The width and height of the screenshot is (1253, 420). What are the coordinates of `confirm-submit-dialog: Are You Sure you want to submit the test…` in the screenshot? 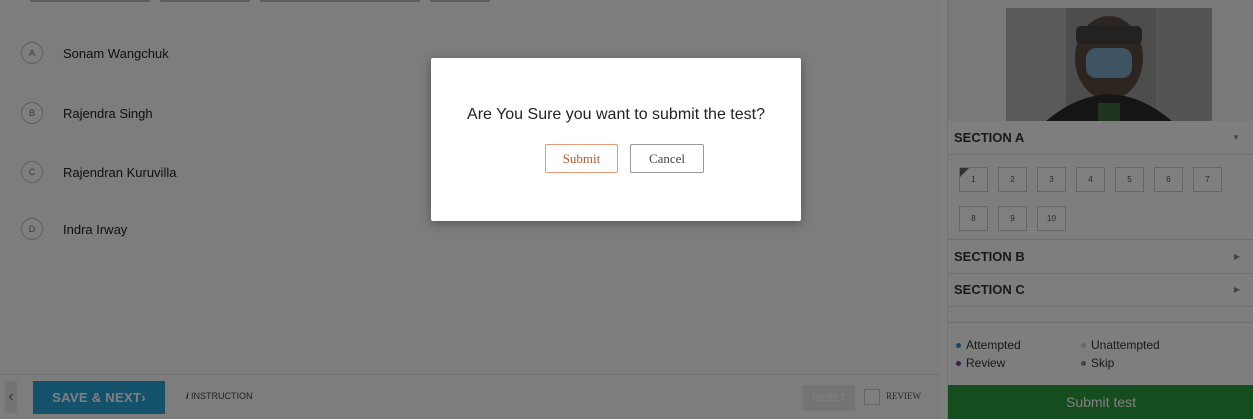 It's located at (616, 139).